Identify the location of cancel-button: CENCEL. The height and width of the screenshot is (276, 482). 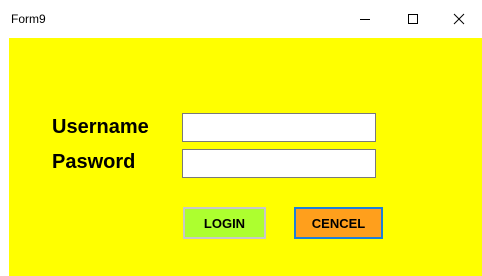
(338, 223).